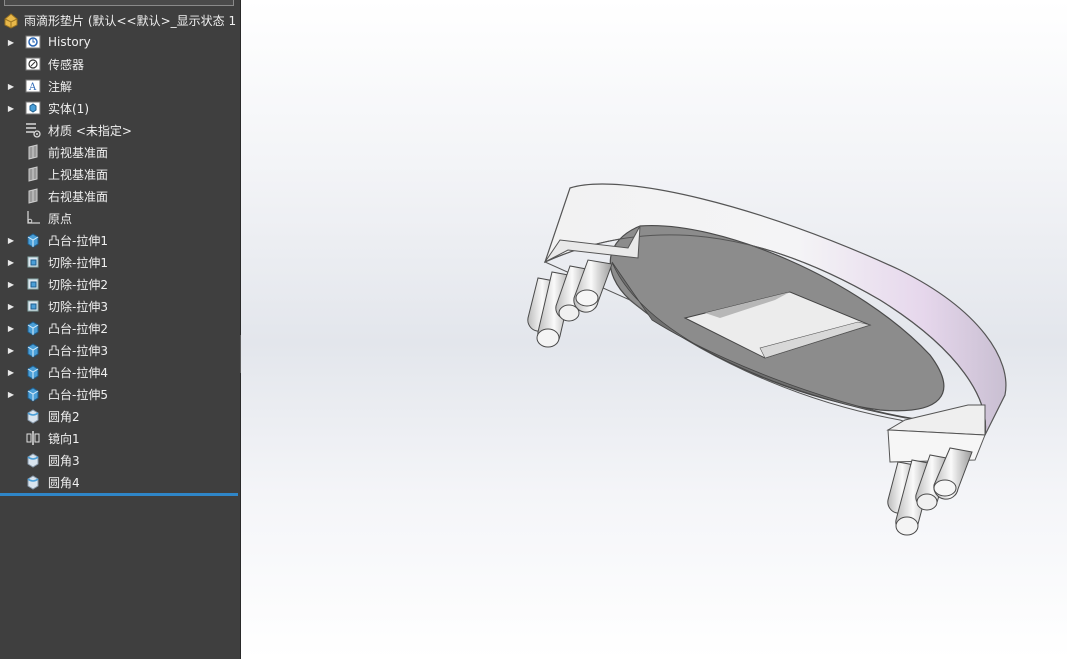  Describe the element at coordinates (120, 350) in the screenshot. I see `tree-item-15: ▶ 凸台-拉伸3` at that location.